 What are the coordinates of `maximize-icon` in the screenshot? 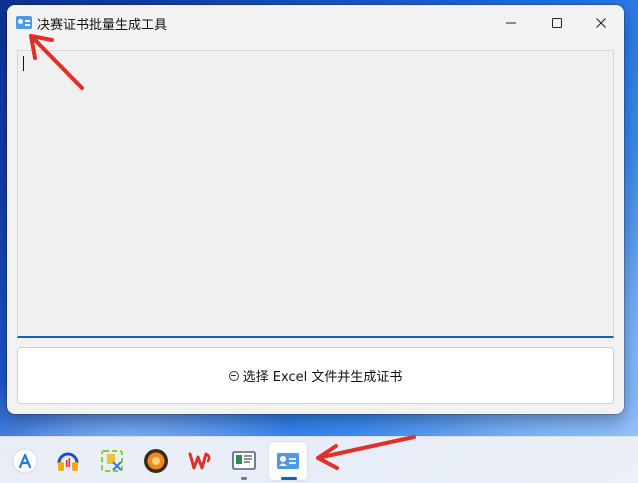 It's located at (557, 23).